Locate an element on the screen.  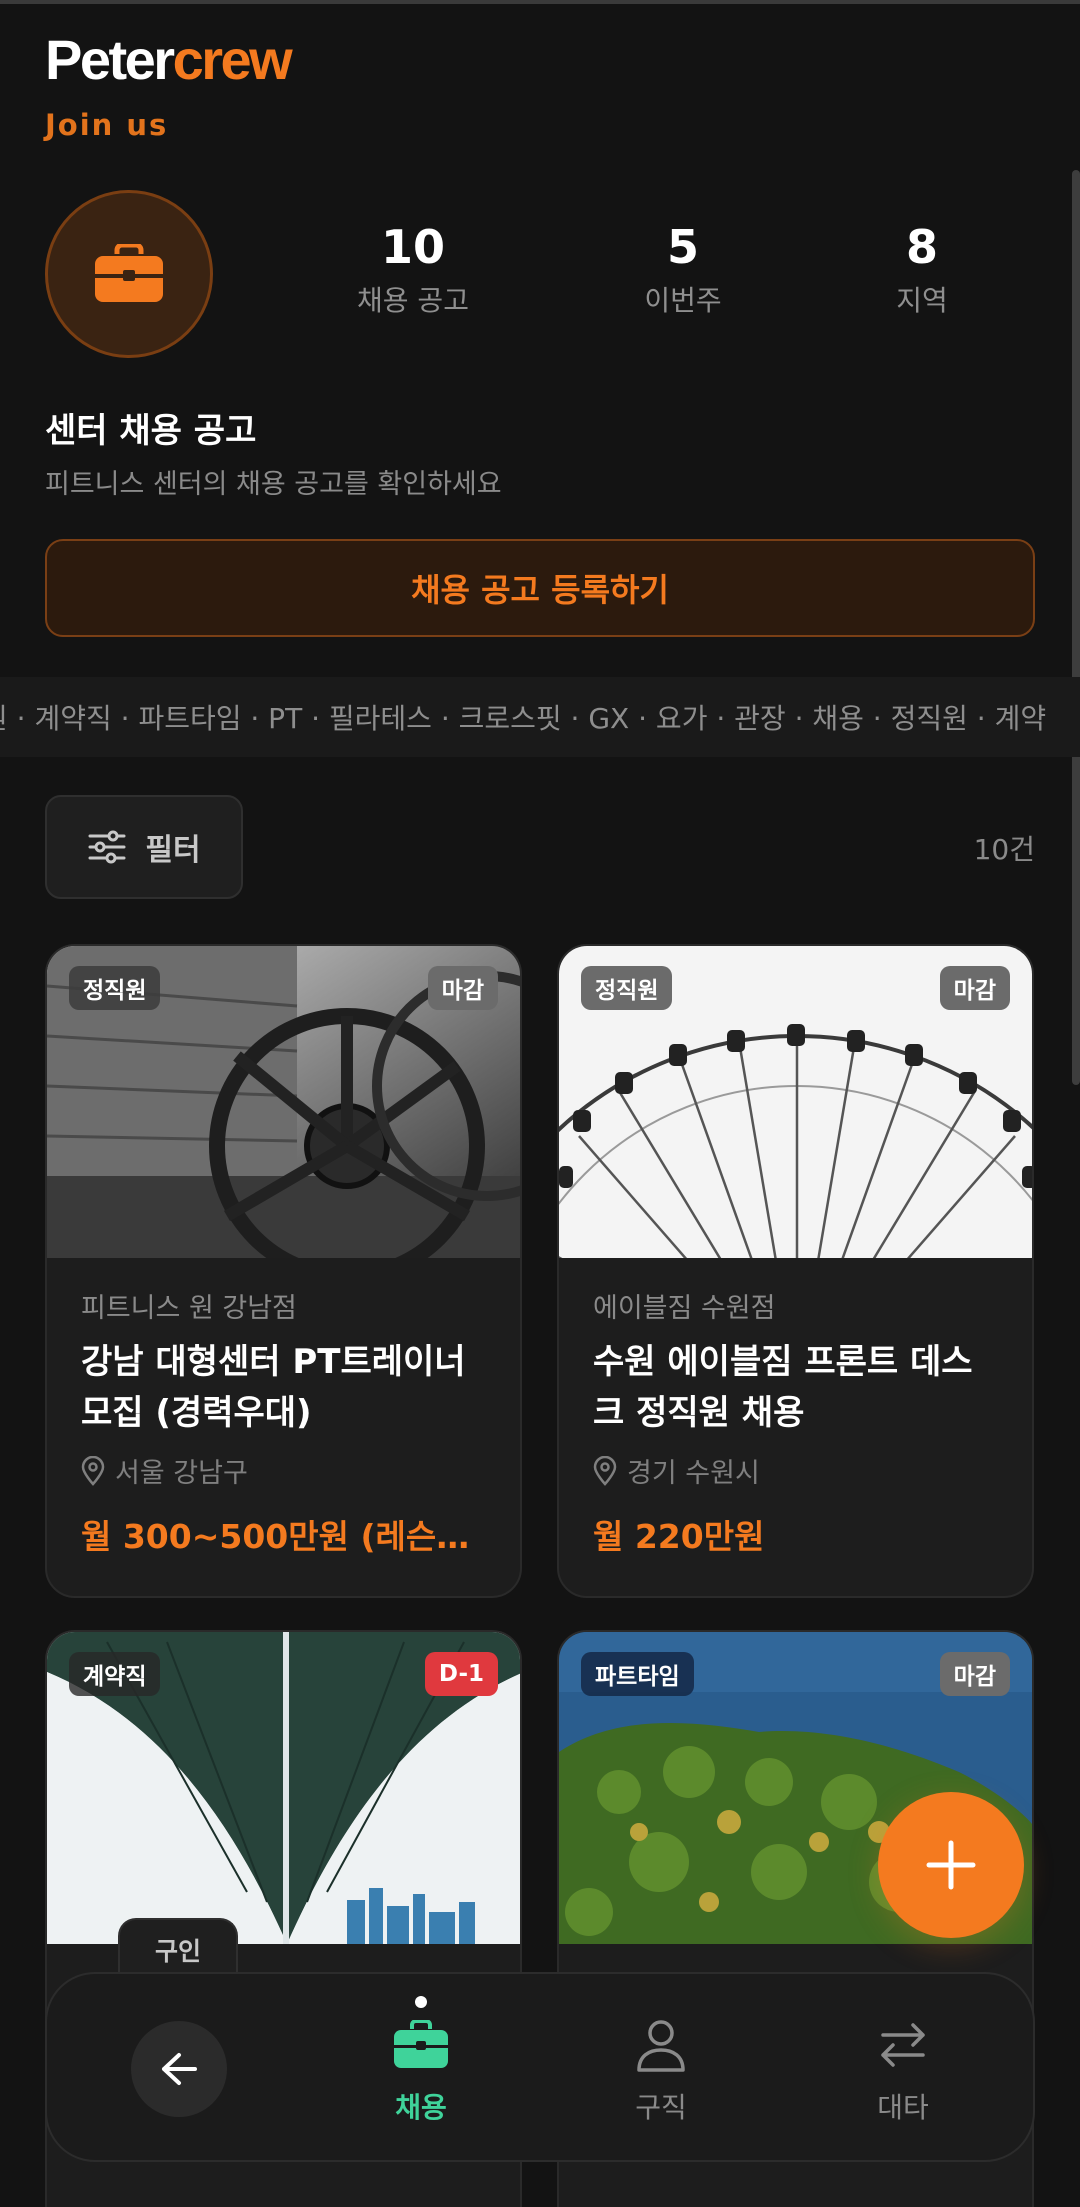
top-border is located at coordinates (540, 2).